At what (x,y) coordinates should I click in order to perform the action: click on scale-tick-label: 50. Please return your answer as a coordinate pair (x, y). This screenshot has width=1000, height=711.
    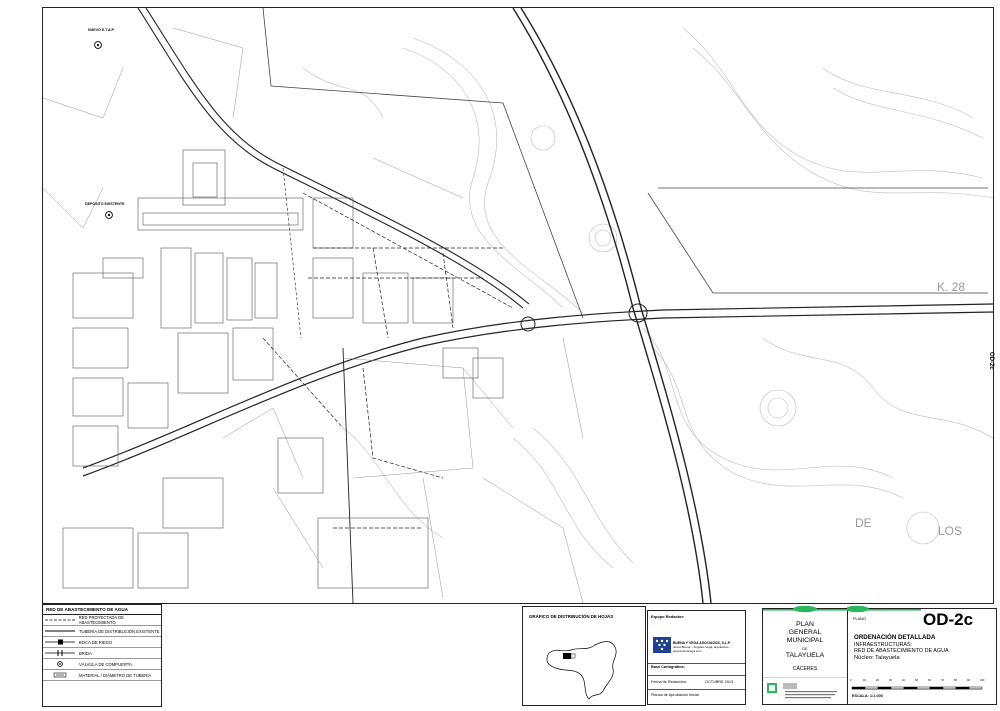
    Looking at the image, I should click on (916, 680).